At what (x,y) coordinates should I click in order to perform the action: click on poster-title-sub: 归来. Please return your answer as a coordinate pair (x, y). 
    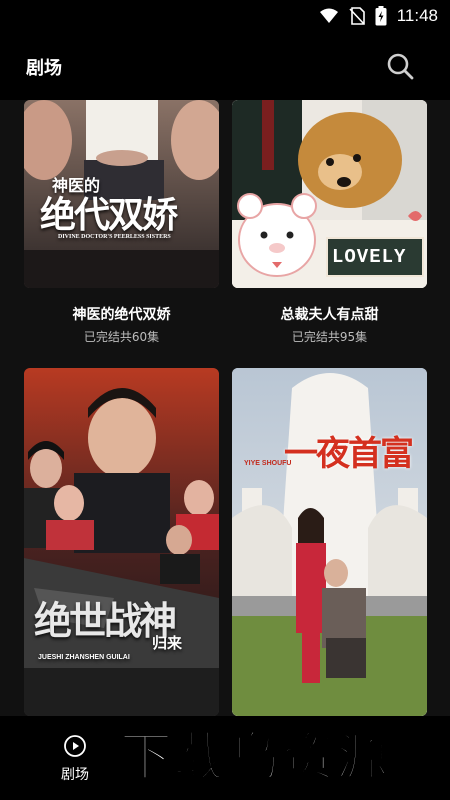
    Looking at the image, I should click on (167, 643).